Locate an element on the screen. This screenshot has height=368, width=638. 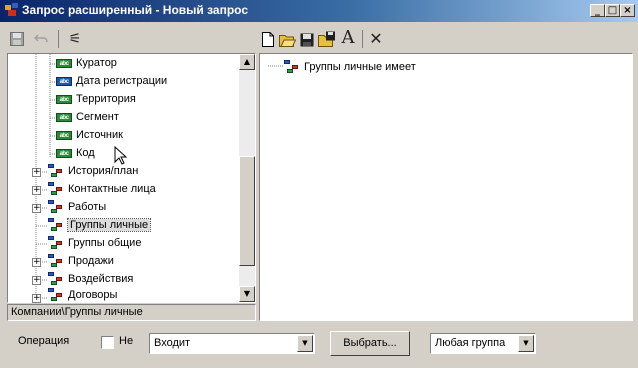
operation-label: Операция is located at coordinates (44, 341).